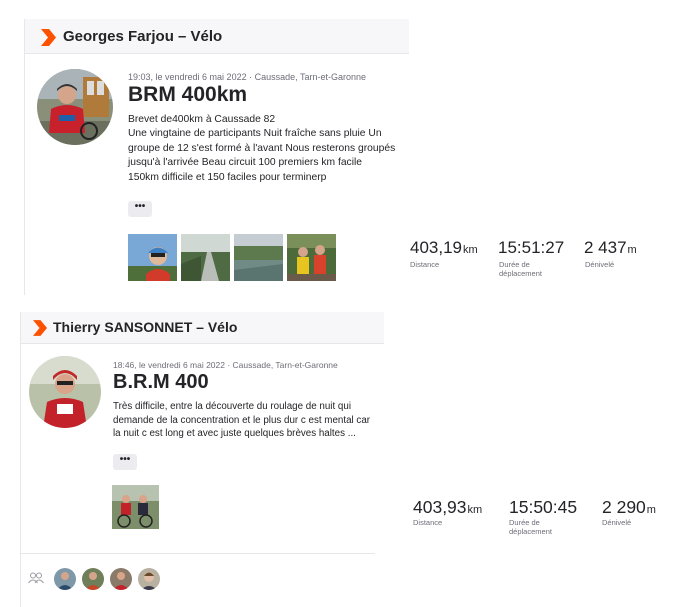  I want to click on stat-distance: 403,19km, so click(444, 248).